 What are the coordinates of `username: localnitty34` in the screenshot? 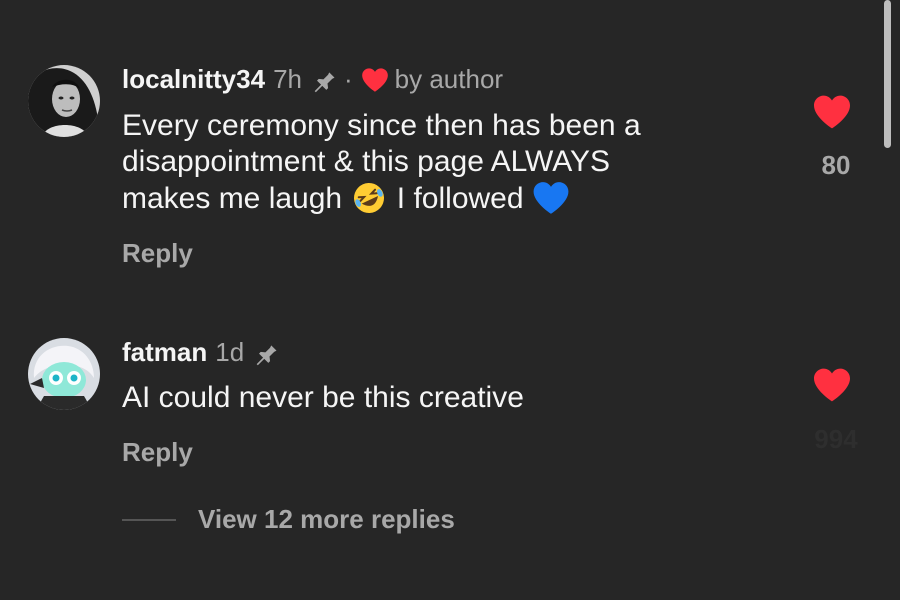 It's located at (193, 79).